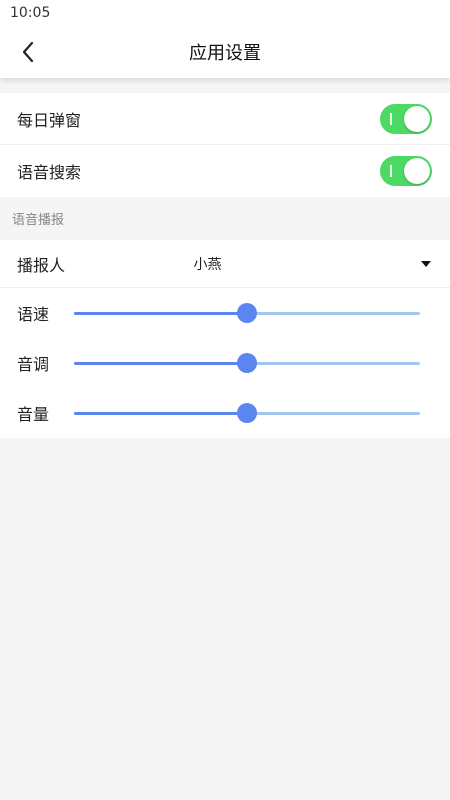 This screenshot has width=450, height=800. I want to click on page-title: 应用设置, so click(225, 53).